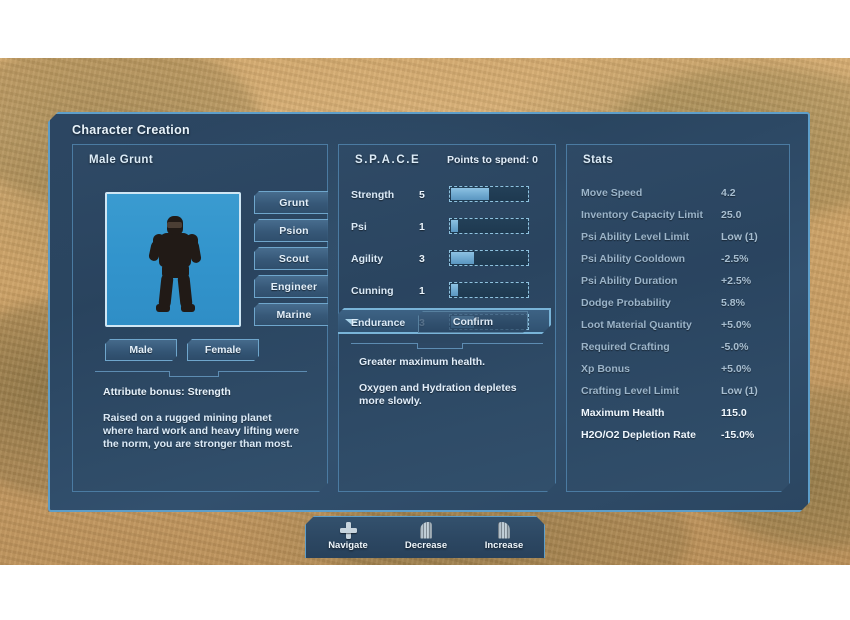  I want to click on stat-label: Psi Ability Duration, so click(629, 281).